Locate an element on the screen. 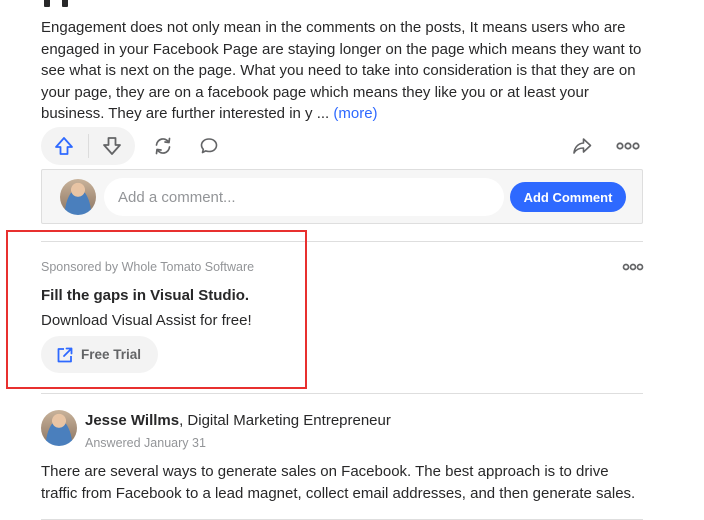 Image resolution: width=704 pixels, height=520 pixels. author-avatar is located at coordinates (59, 428).